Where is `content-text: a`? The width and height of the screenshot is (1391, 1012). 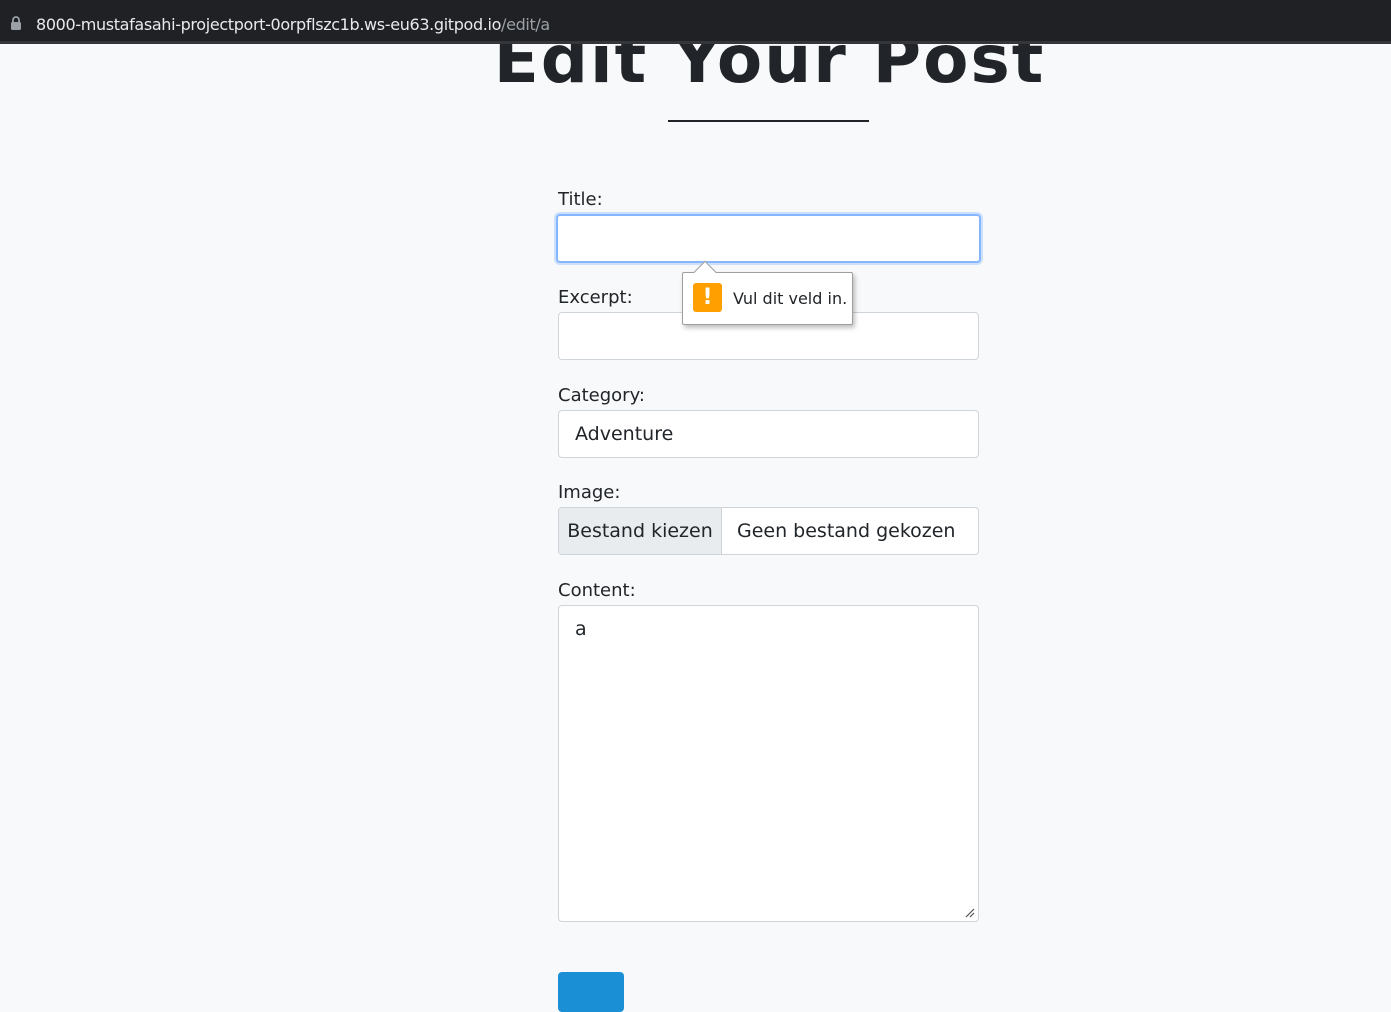 content-text: a is located at coordinates (581, 629).